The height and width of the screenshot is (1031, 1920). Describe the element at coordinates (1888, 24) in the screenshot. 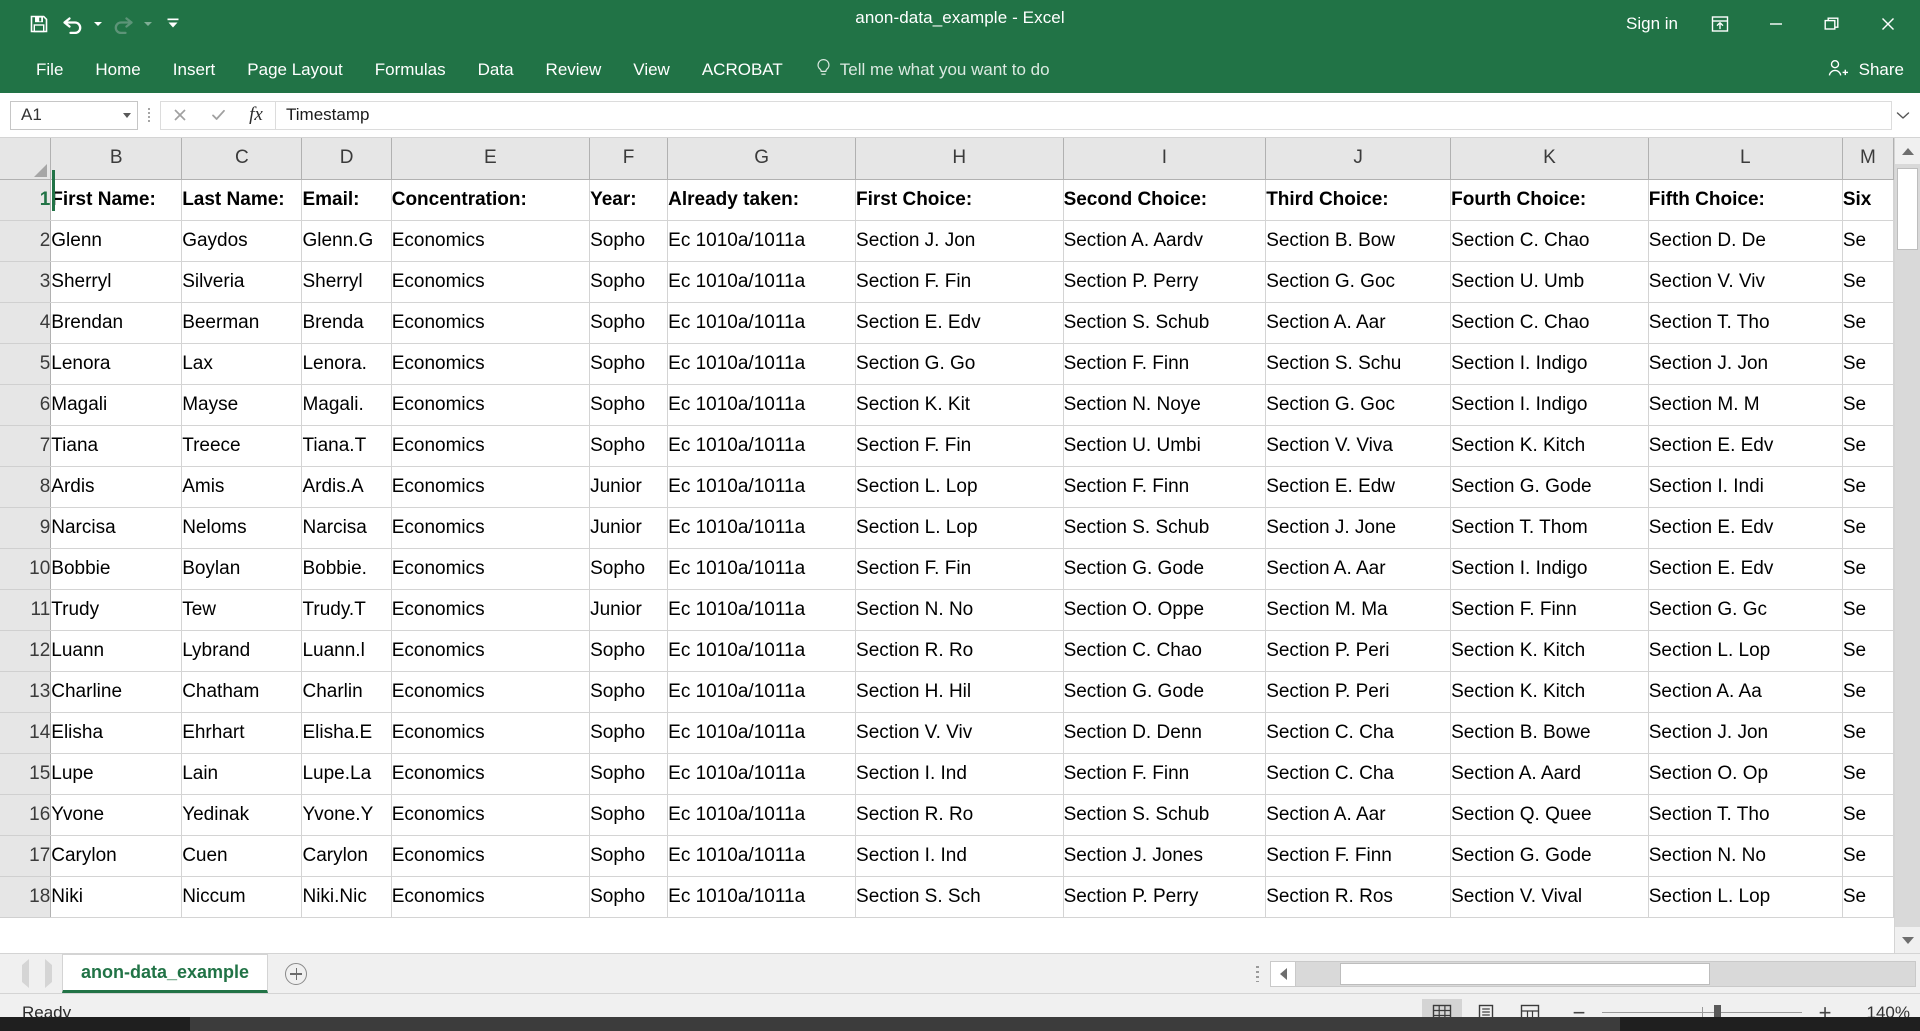

I see `close-icon` at that location.